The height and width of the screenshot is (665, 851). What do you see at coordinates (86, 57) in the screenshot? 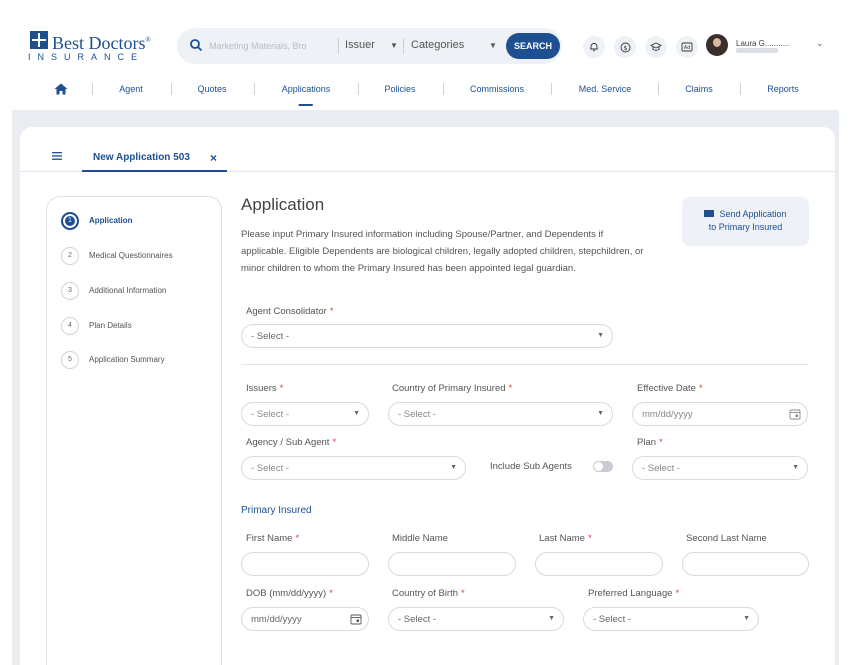
I see `brand-sub: INSURANCE` at bounding box center [86, 57].